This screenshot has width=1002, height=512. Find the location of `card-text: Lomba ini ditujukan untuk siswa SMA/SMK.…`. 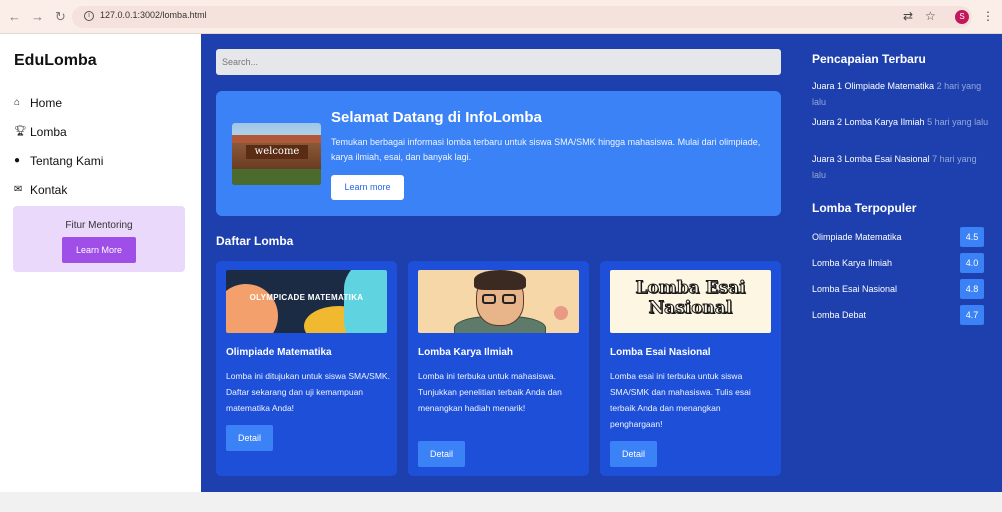

card-text: Lomba ini ditujukan untuk siswa SMA/SMK.… is located at coordinates (308, 392).